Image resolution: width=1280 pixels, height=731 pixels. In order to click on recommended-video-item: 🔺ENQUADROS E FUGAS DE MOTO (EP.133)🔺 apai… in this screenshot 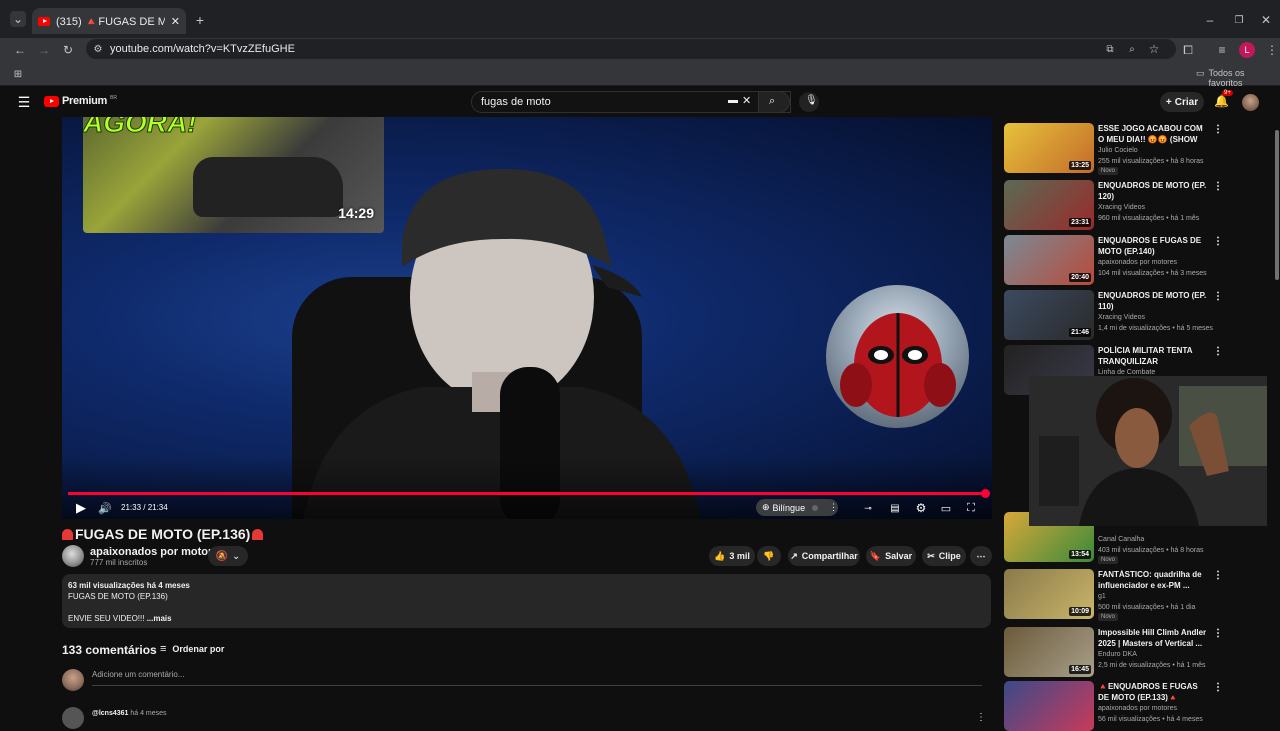, I will do `click(1139, 706)`.